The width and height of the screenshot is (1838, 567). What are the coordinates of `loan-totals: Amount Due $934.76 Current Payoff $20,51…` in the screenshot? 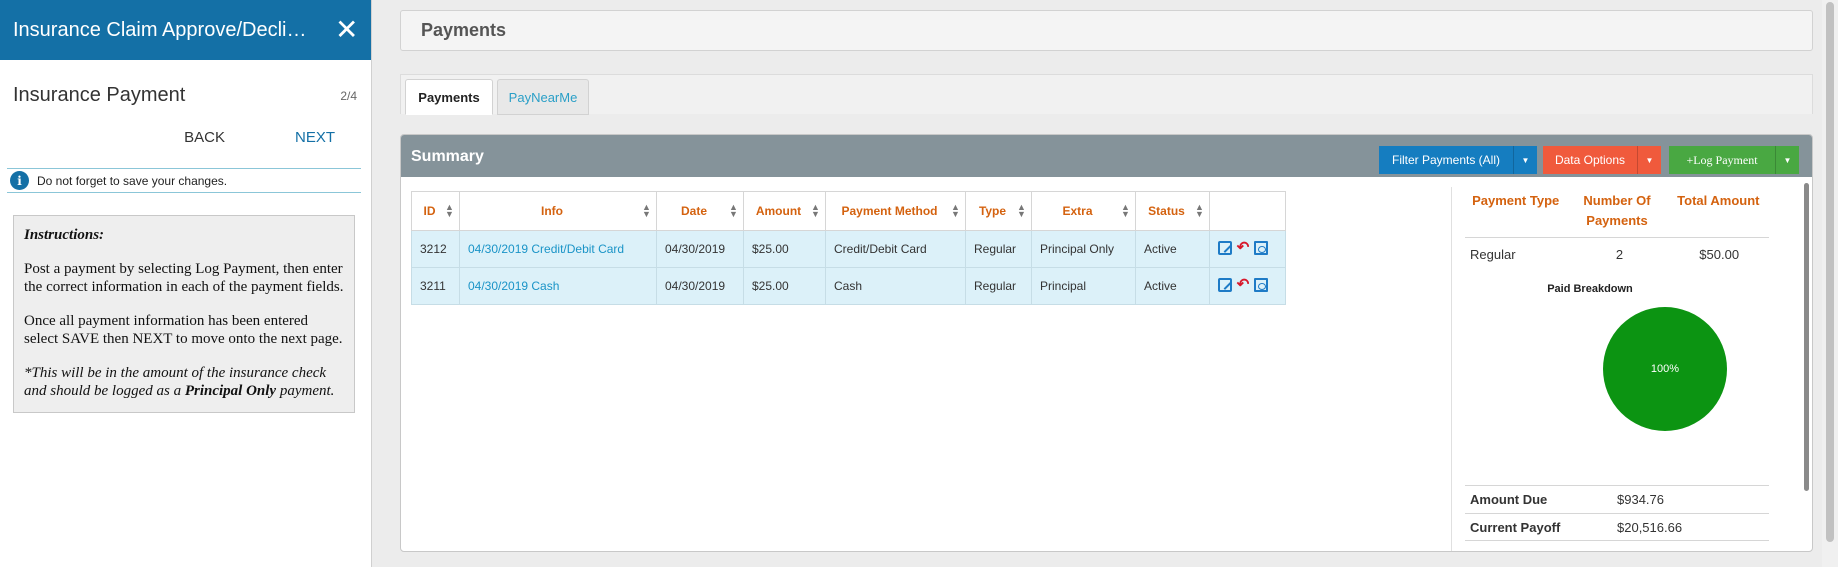 It's located at (1617, 513).